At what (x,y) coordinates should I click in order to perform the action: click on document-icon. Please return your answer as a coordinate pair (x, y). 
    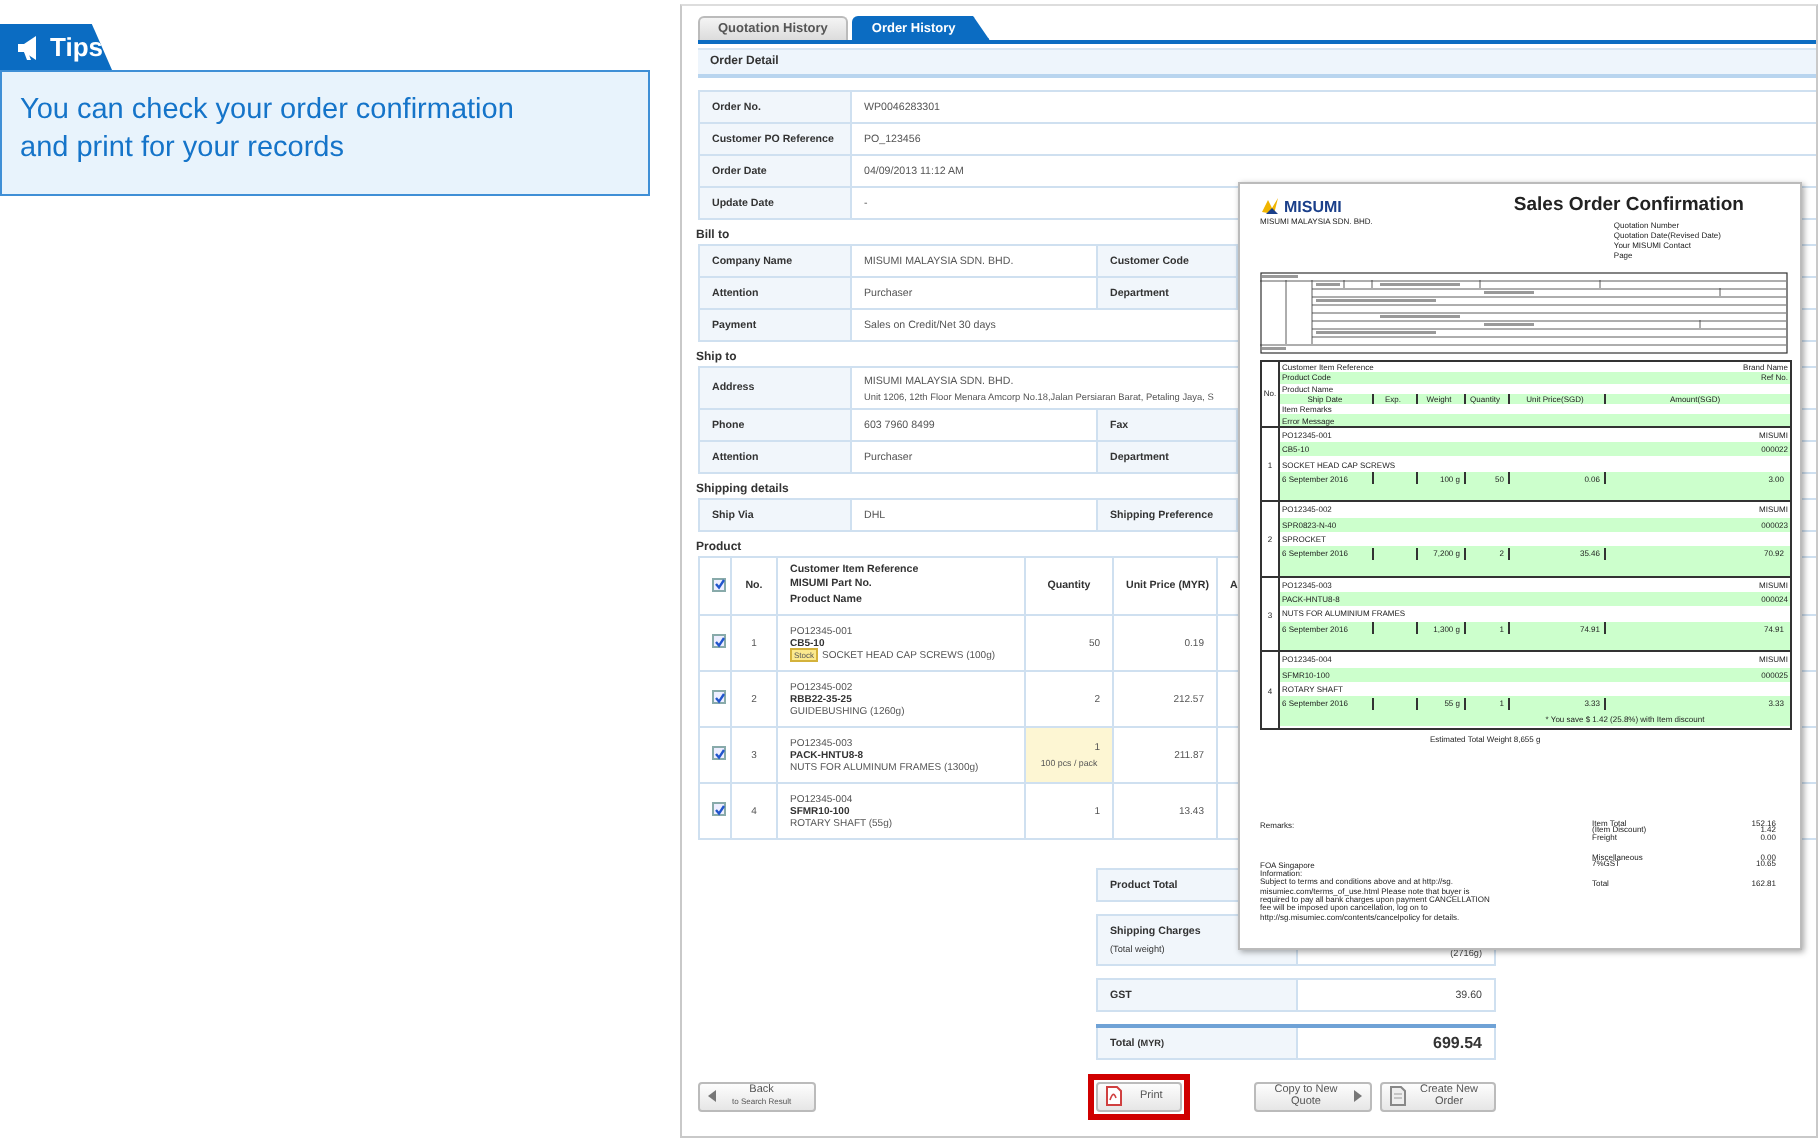
    Looking at the image, I should click on (1398, 1096).